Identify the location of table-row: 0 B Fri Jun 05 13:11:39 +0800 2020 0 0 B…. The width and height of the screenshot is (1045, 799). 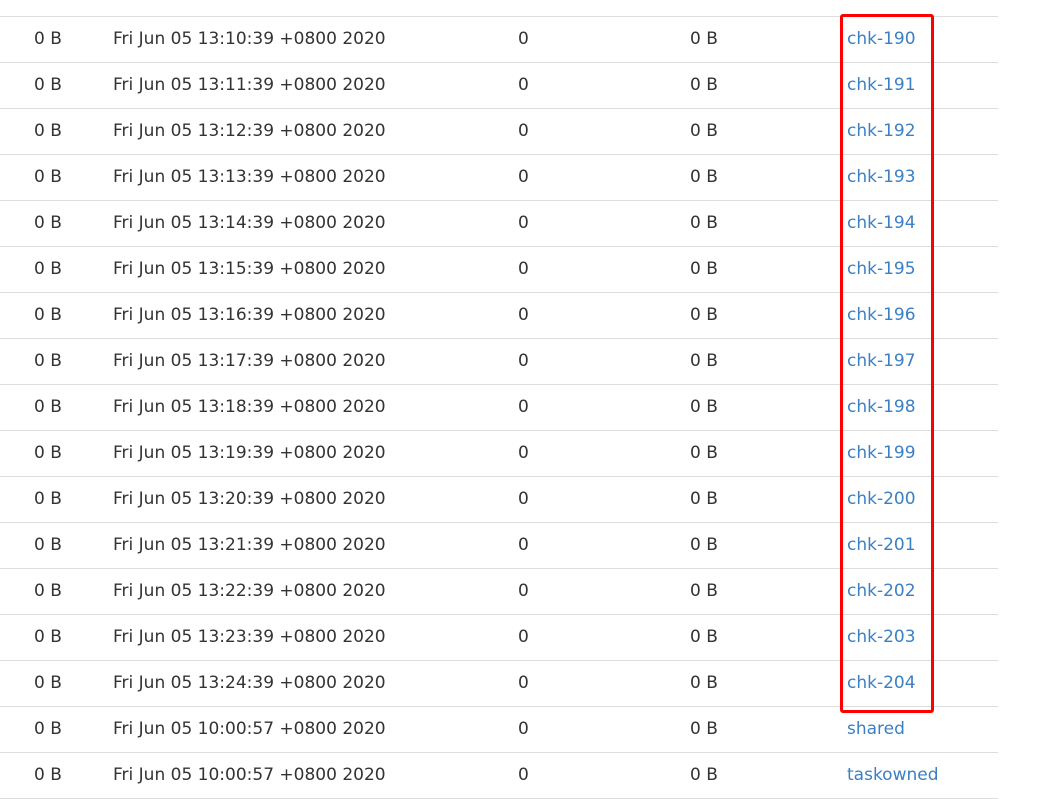
(499, 86).